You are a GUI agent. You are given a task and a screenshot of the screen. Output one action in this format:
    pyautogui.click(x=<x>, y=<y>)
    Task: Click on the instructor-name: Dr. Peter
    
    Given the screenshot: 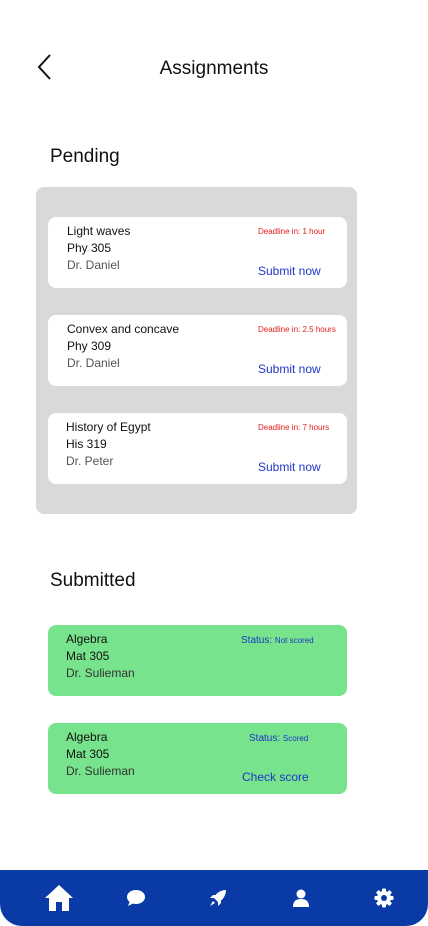 What is the action you would take?
    pyautogui.click(x=90, y=461)
    